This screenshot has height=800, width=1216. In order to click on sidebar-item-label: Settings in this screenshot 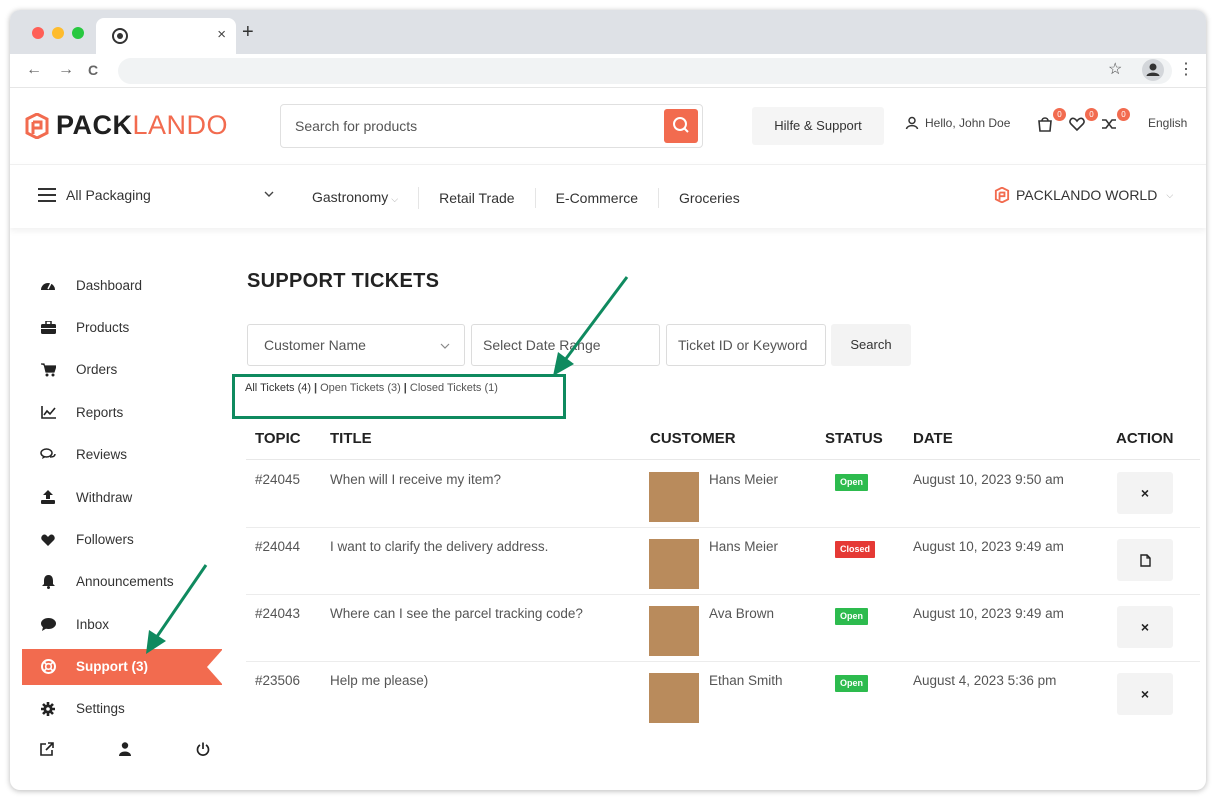, I will do `click(100, 709)`.